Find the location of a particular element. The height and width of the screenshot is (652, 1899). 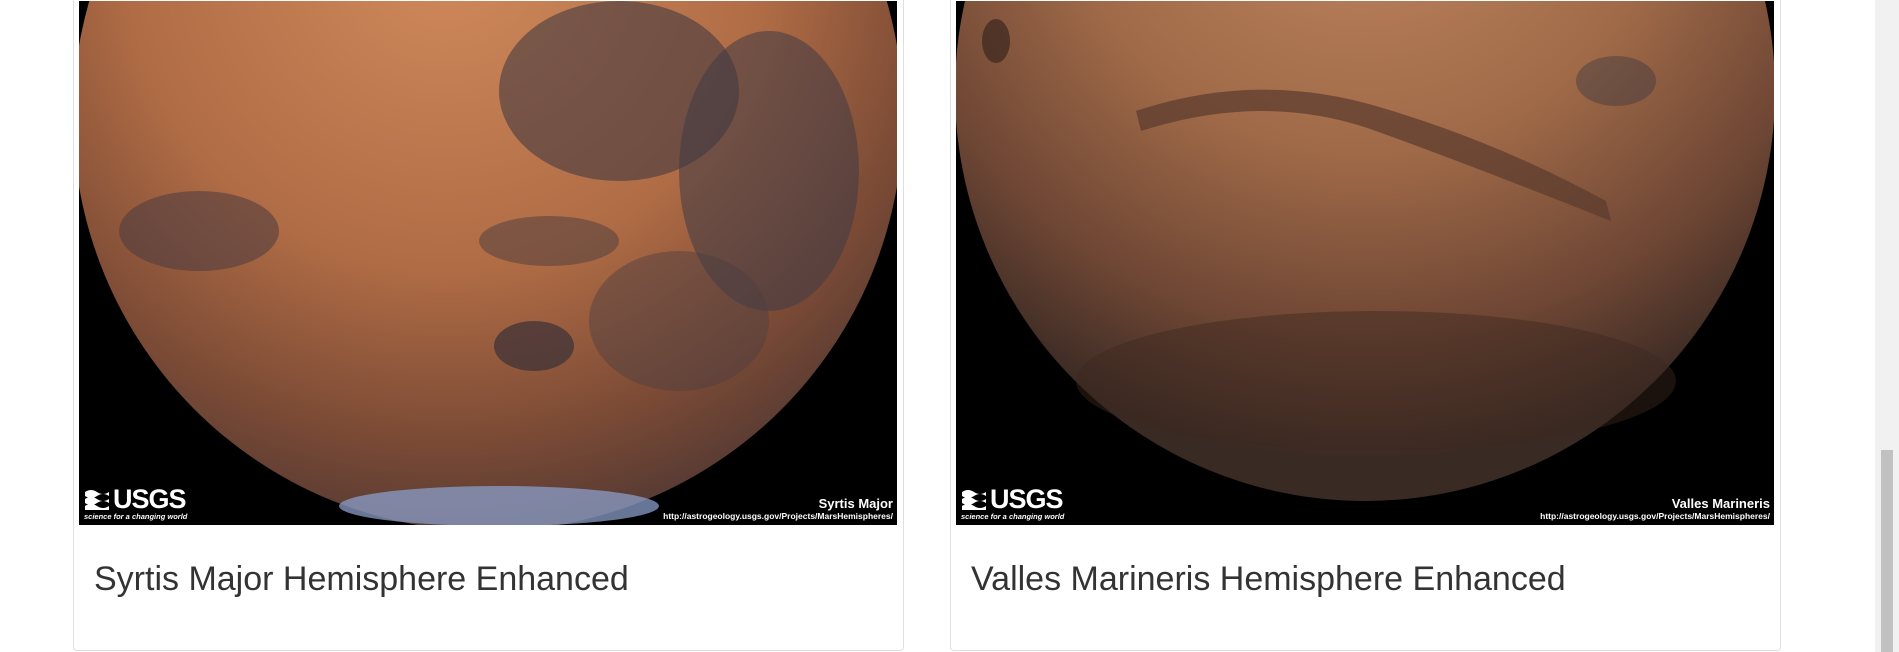

image-caption-name: Valles Marineris is located at coordinates (1720, 503).